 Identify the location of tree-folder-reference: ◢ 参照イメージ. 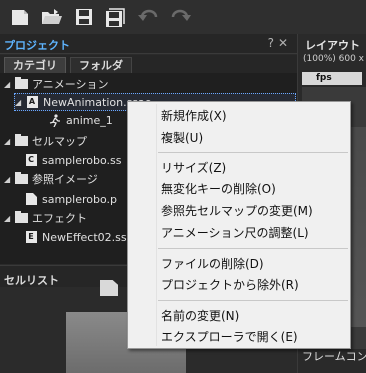
(51, 179).